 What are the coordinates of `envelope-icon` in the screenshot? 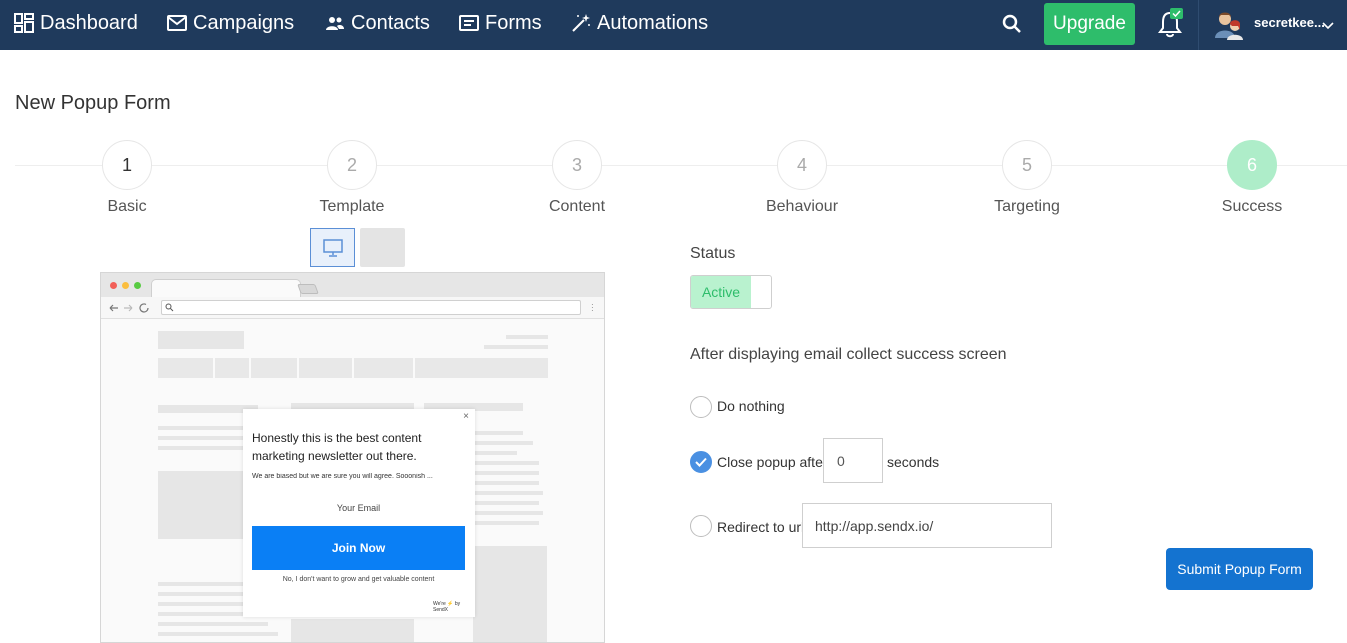 It's located at (177, 23).